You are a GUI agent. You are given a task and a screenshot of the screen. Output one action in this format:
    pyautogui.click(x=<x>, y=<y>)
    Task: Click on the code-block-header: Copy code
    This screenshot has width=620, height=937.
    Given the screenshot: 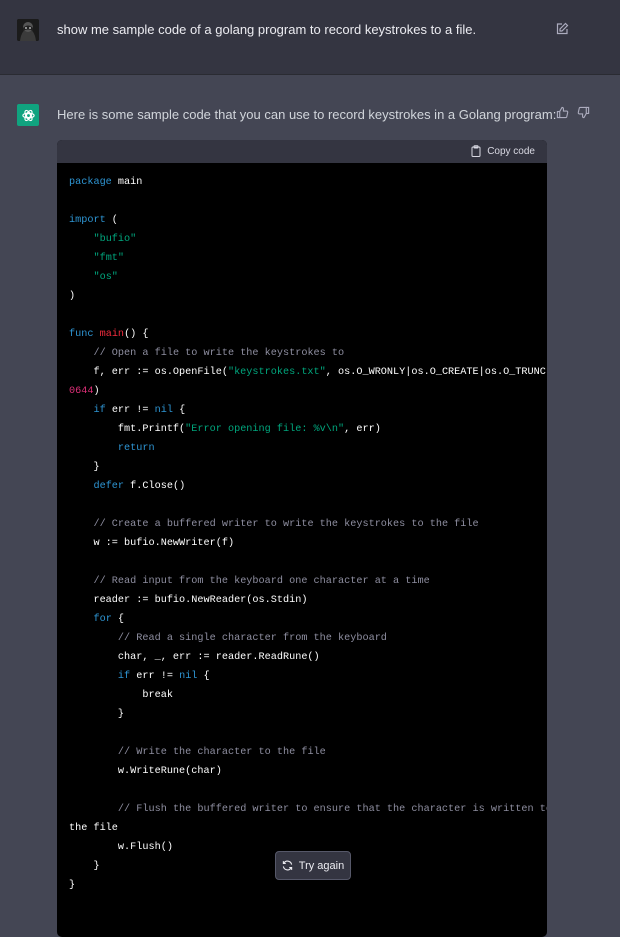 What is the action you would take?
    pyautogui.click(x=302, y=151)
    